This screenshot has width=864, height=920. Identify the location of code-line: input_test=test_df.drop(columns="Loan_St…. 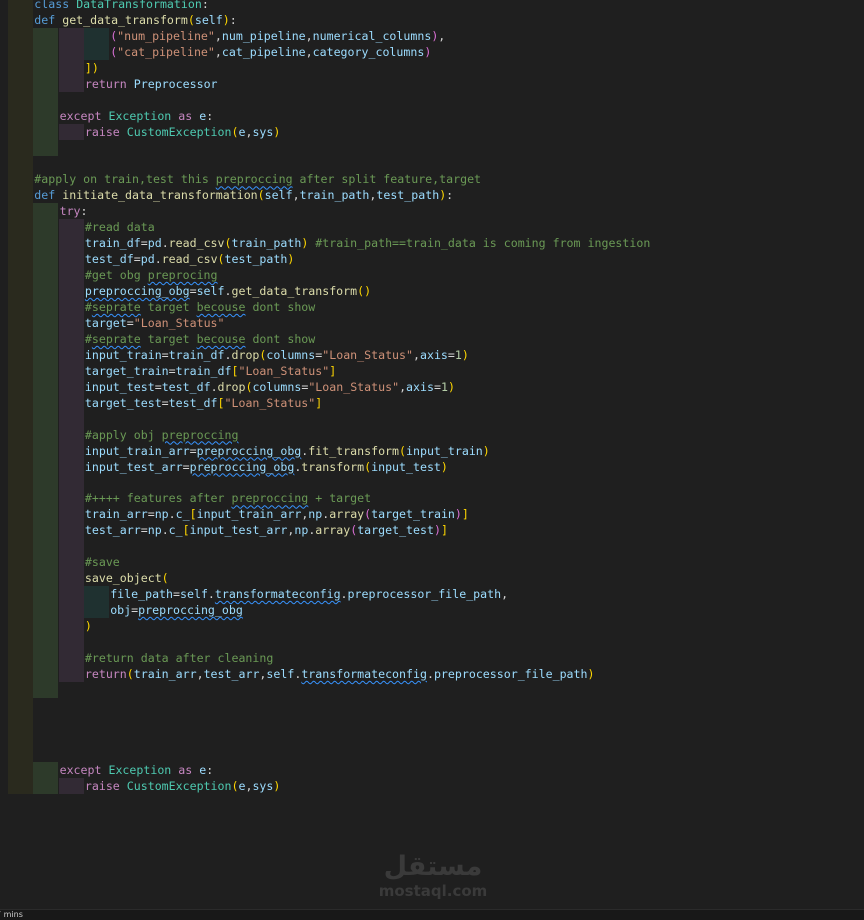
(432, 386).